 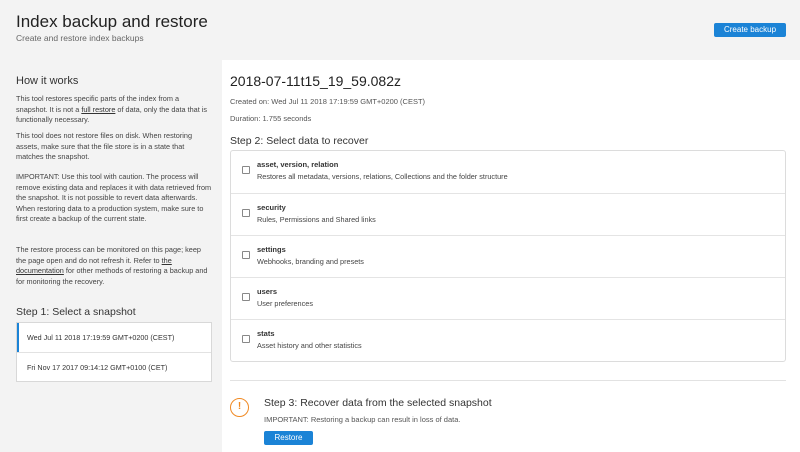 What do you see at coordinates (267, 291) in the screenshot?
I see `data-item-name: users` at bounding box center [267, 291].